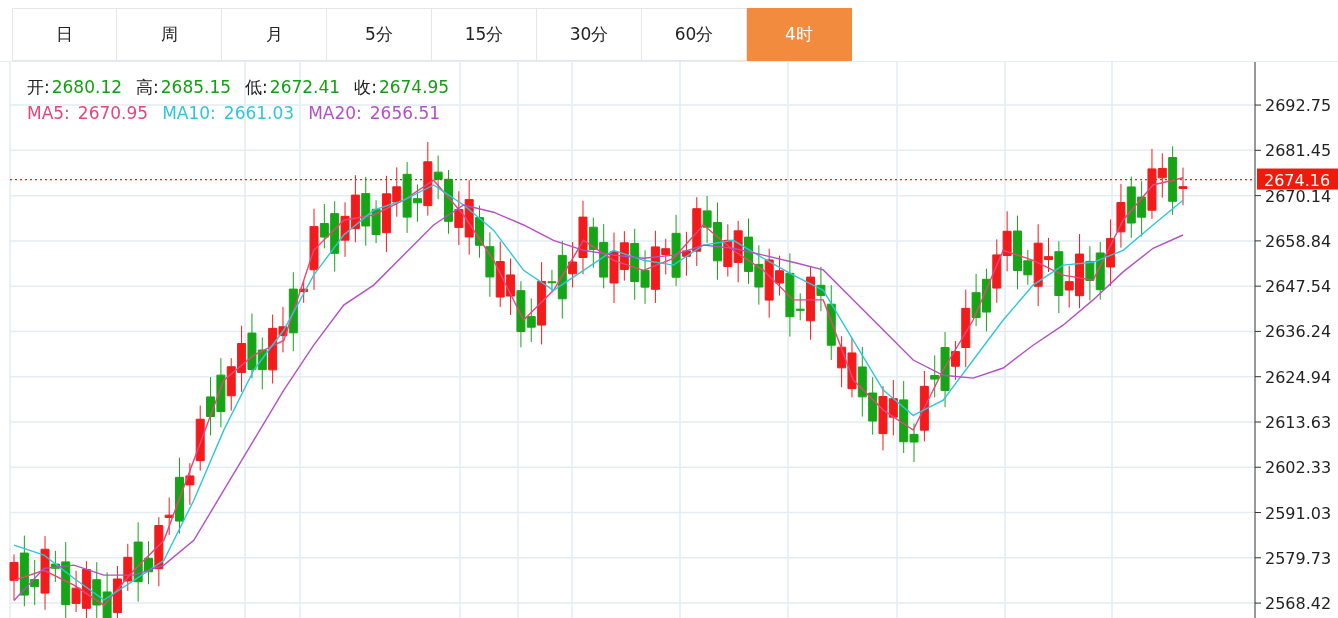  What do you see at coordinates (274, 34) in the screenshot?
I see `period-tab: 月` at bounding box center [274, 34].